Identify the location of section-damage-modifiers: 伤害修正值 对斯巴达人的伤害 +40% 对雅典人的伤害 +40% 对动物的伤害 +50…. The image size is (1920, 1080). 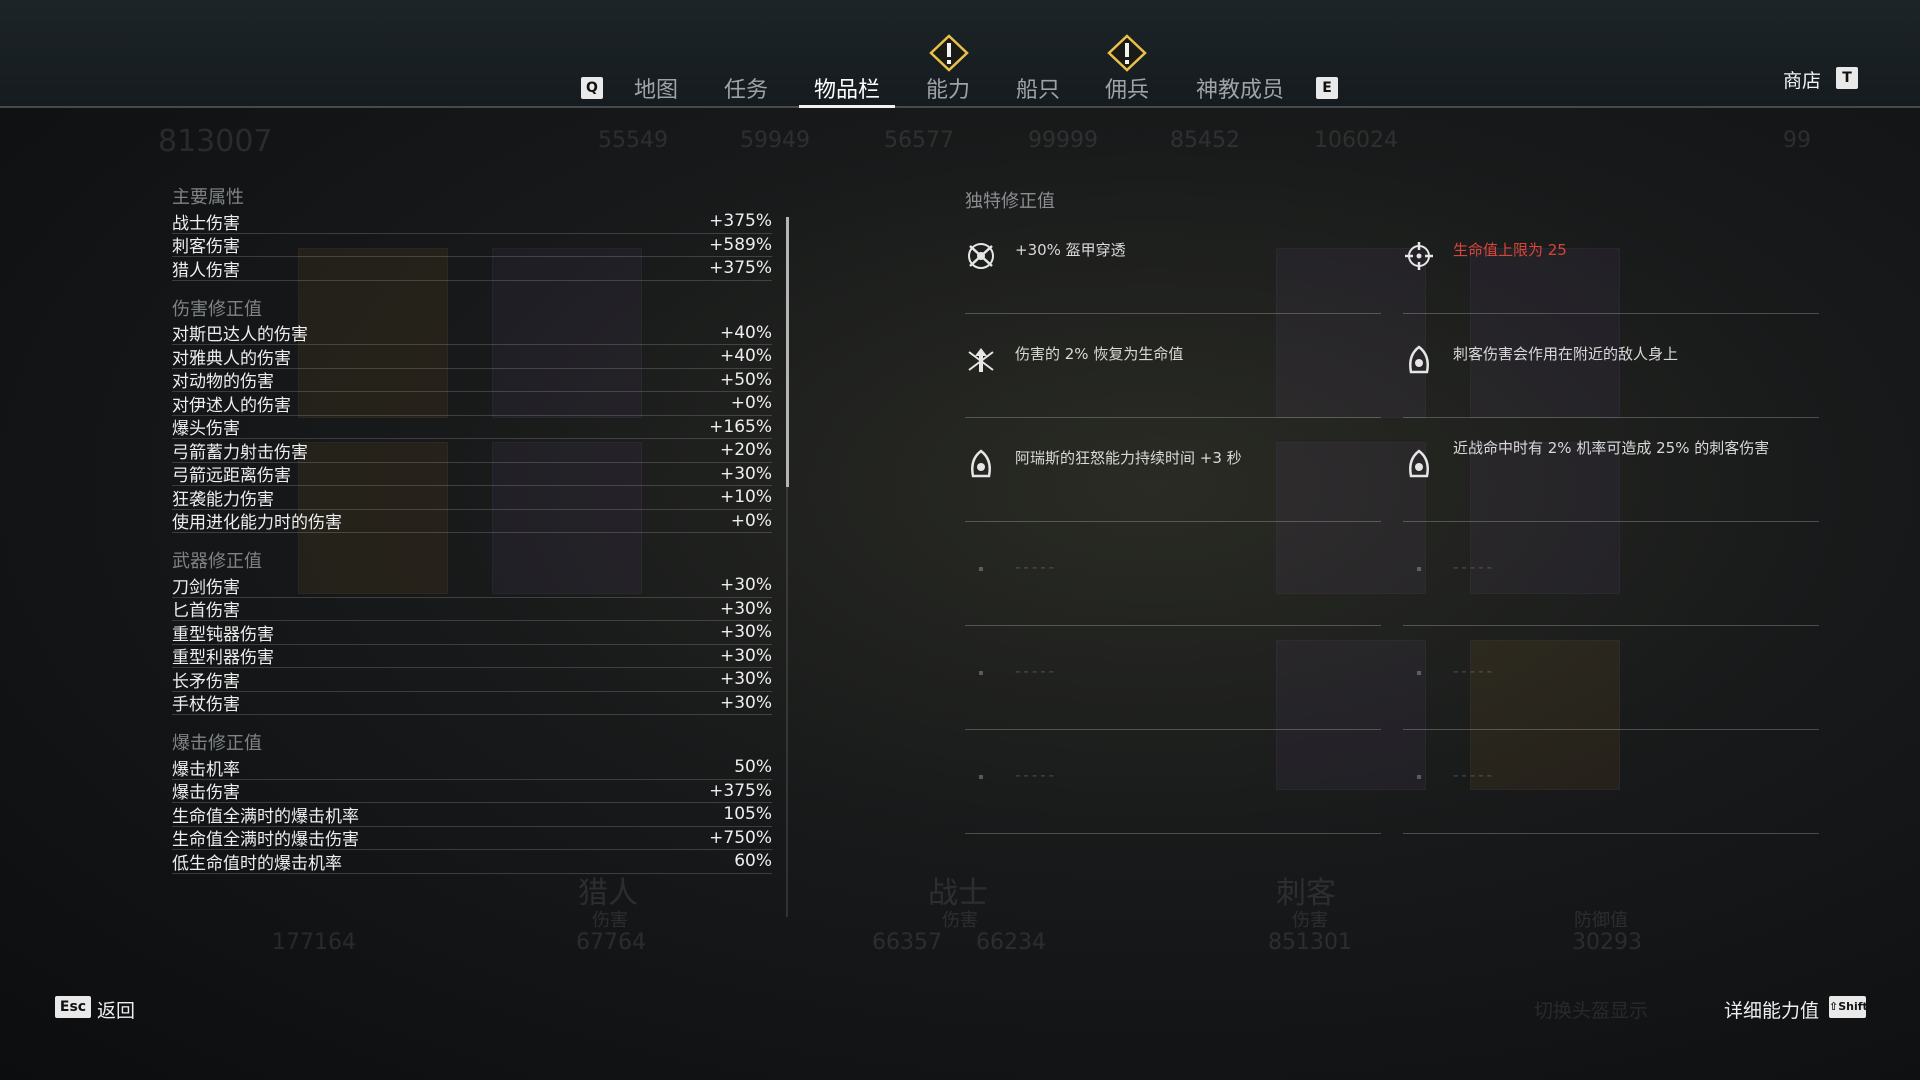
(472, 415).